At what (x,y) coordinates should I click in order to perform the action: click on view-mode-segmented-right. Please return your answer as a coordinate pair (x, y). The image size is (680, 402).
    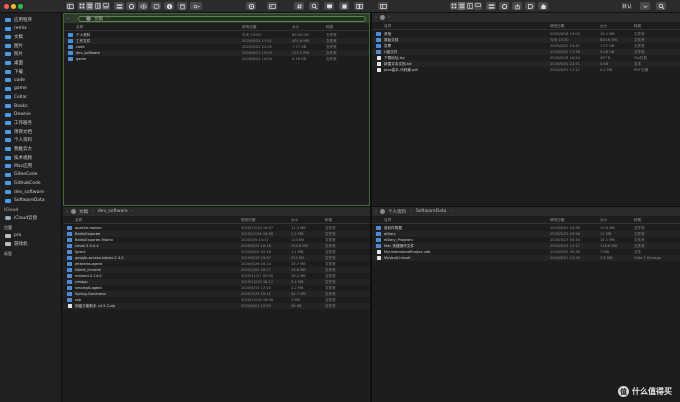
    Looking at the image, I should click on (466, 6).